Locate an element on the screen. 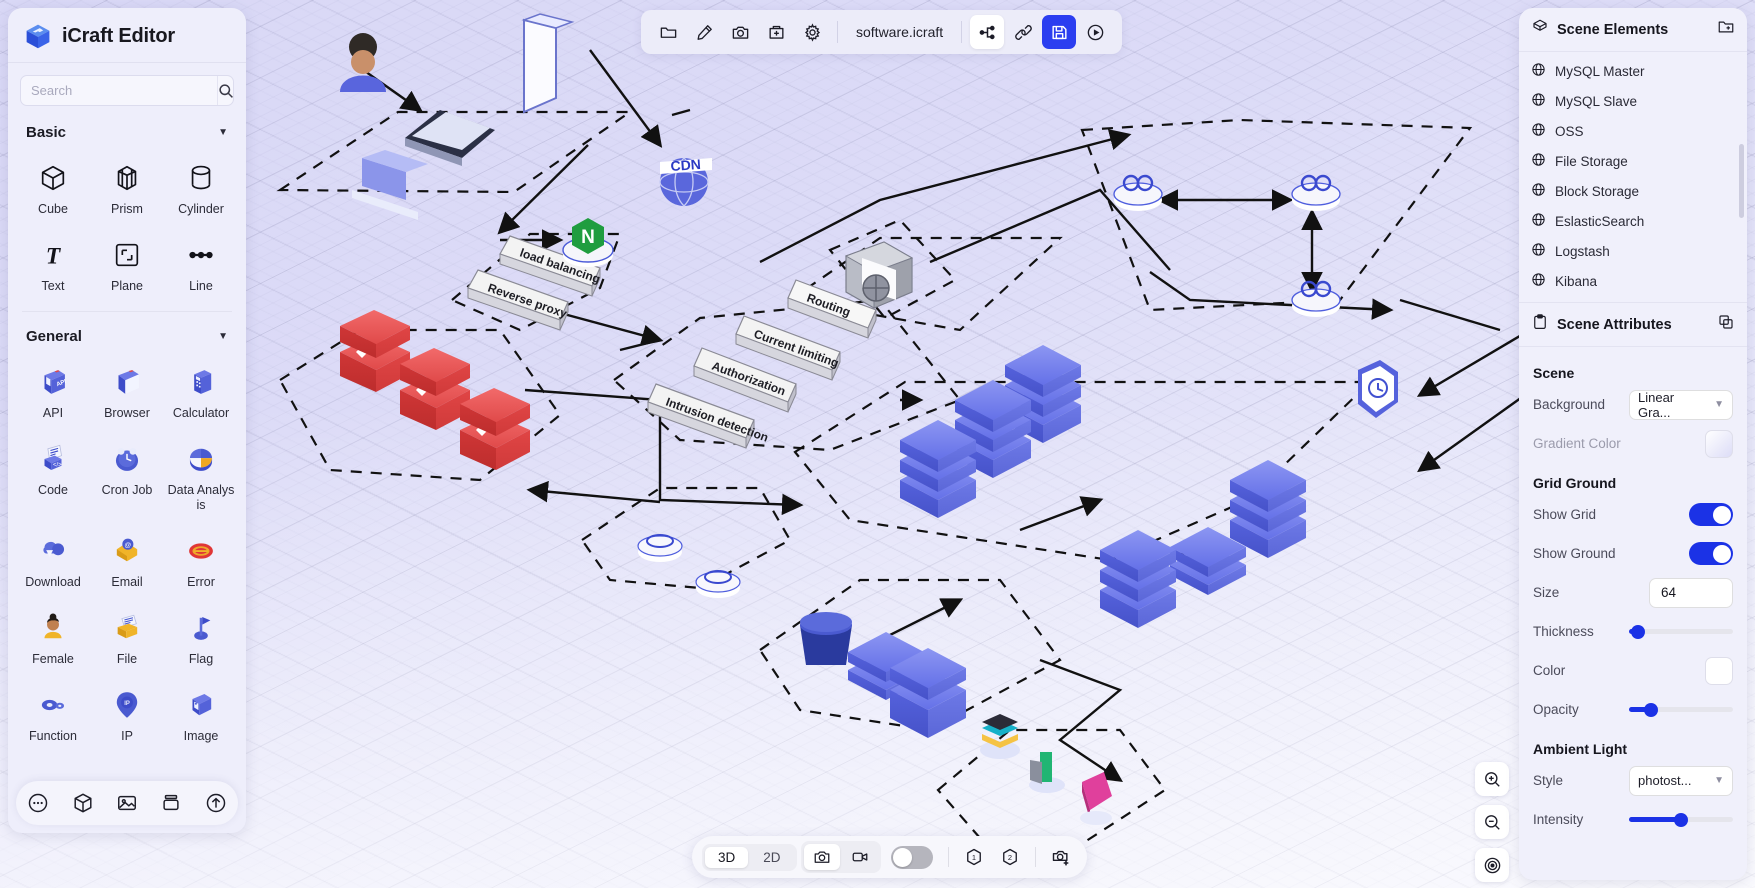  grid-color-swatch is located at coordinates (1719, 670).